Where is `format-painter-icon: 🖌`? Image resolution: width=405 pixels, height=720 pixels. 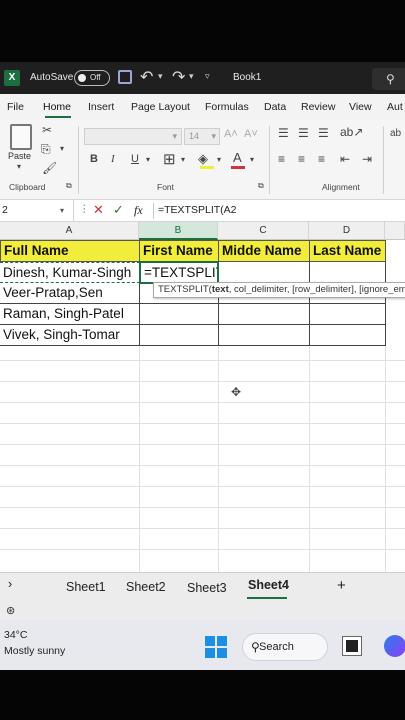
format-painter-icon: 🖌 is located at coordinates (49, 168).